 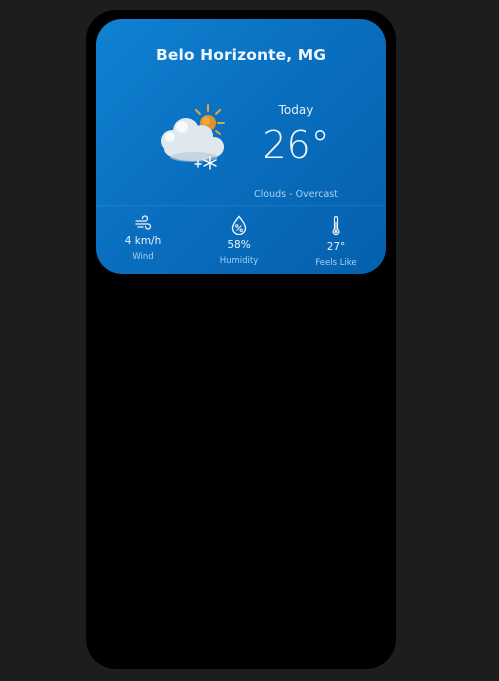 I want to click on feels-like-value: 27°, so click(x=336, y=247).